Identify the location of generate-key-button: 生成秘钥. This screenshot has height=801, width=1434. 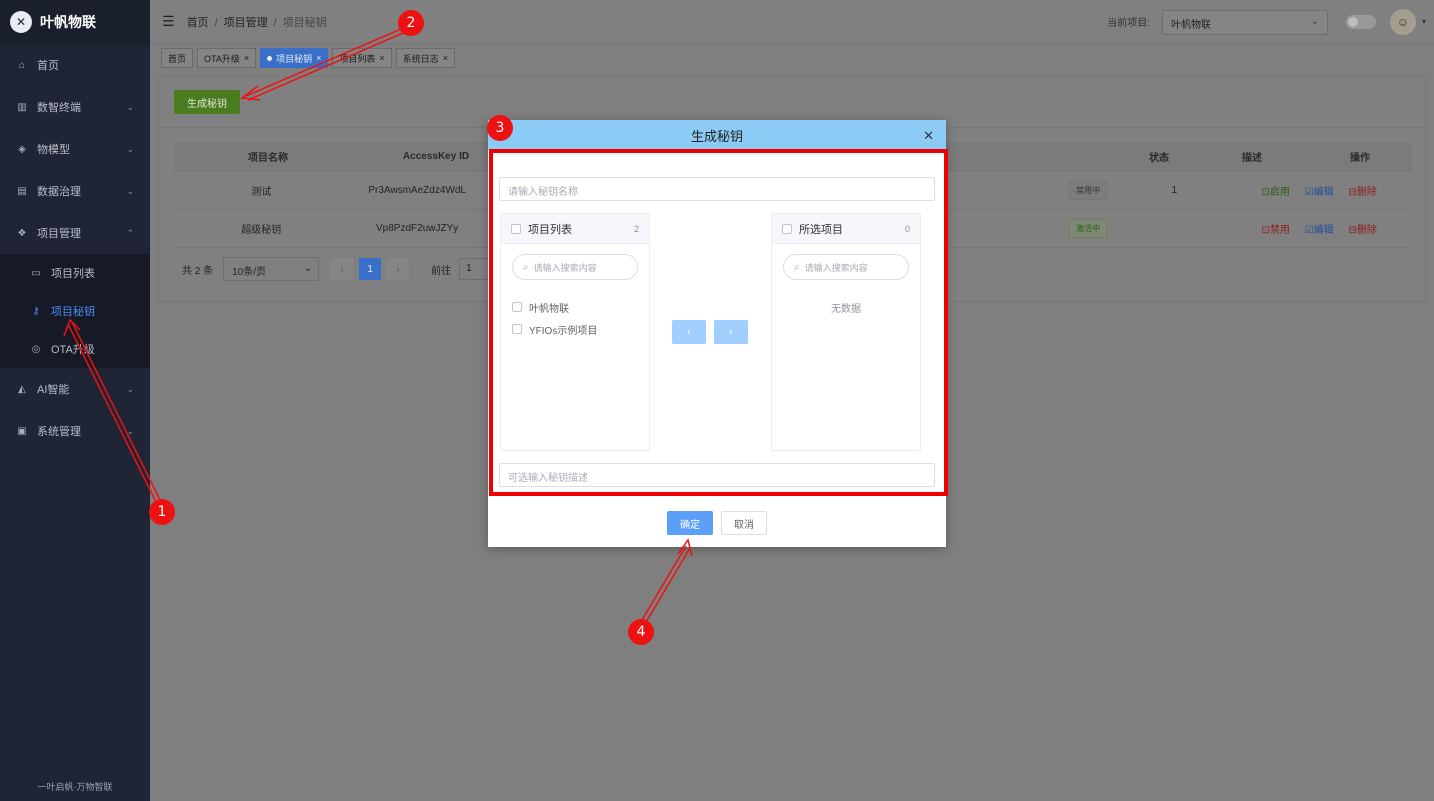
(207, 102).